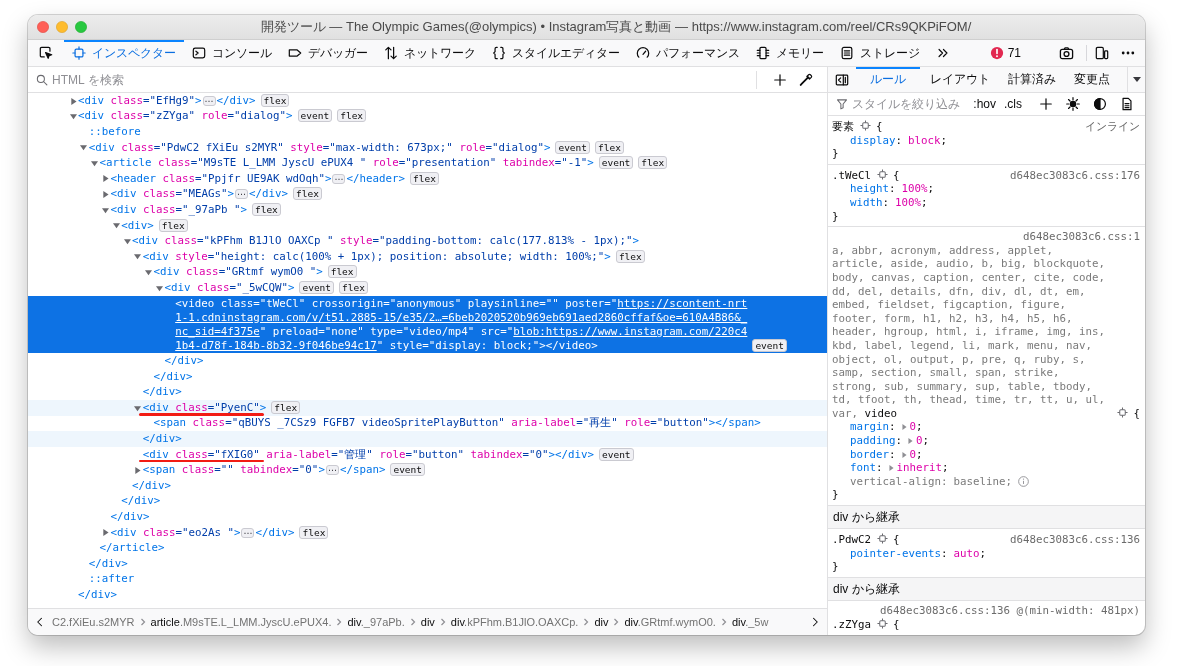 This screenshot has width=1177, height=666. What do you see at coordinates (899, 481) in the screenshot?
I see `css-property: vertical-align:` at bounding box center [899, 481].